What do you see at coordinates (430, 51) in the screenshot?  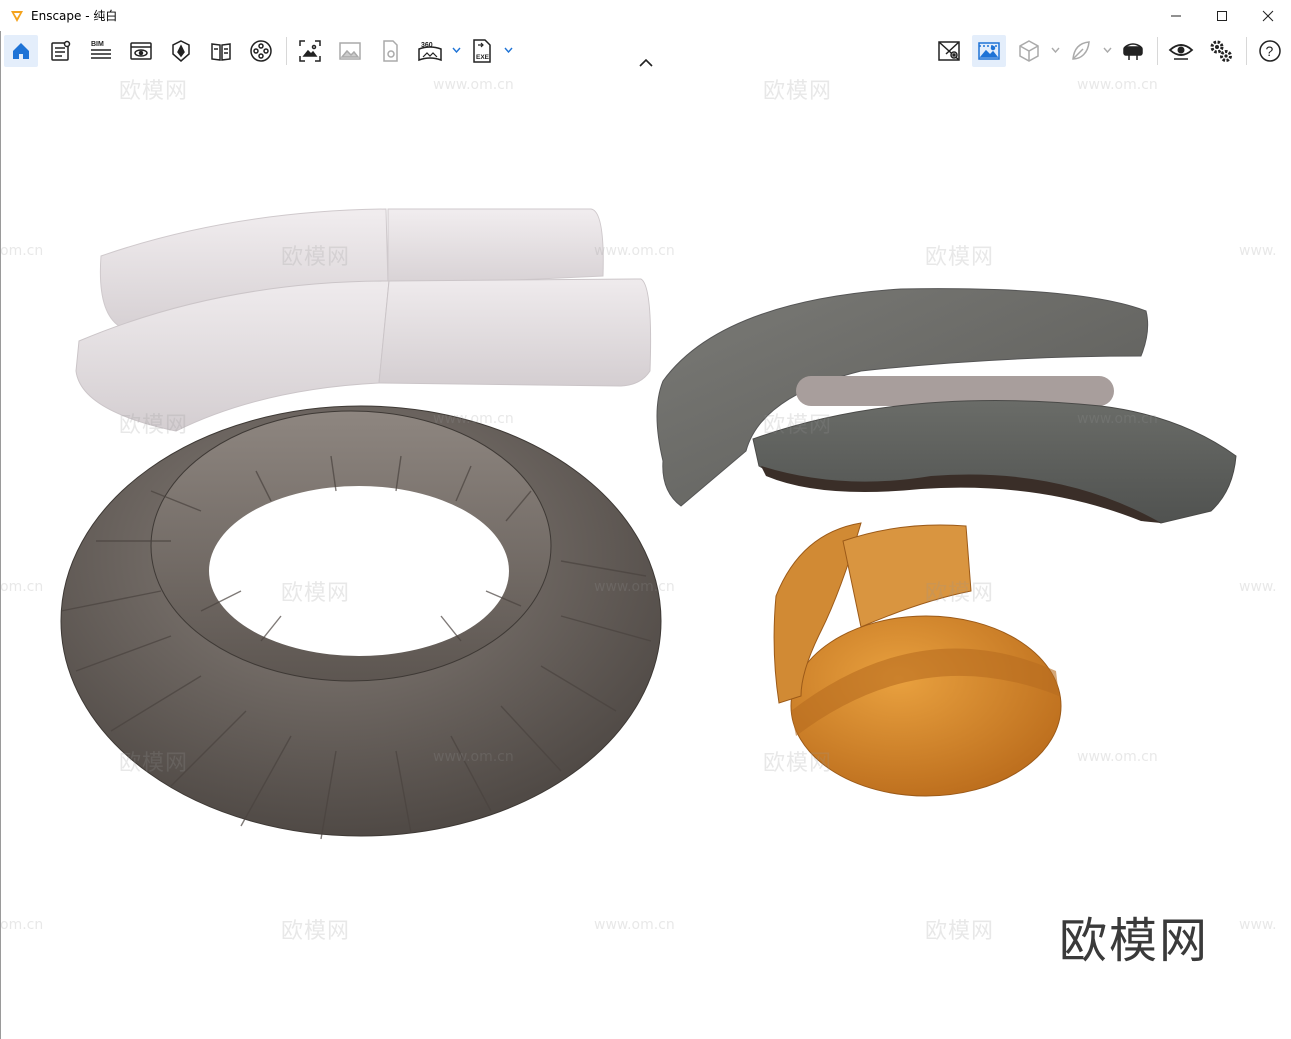 I see `panorama-360-icon: 360` at bounding box center [430, 51].